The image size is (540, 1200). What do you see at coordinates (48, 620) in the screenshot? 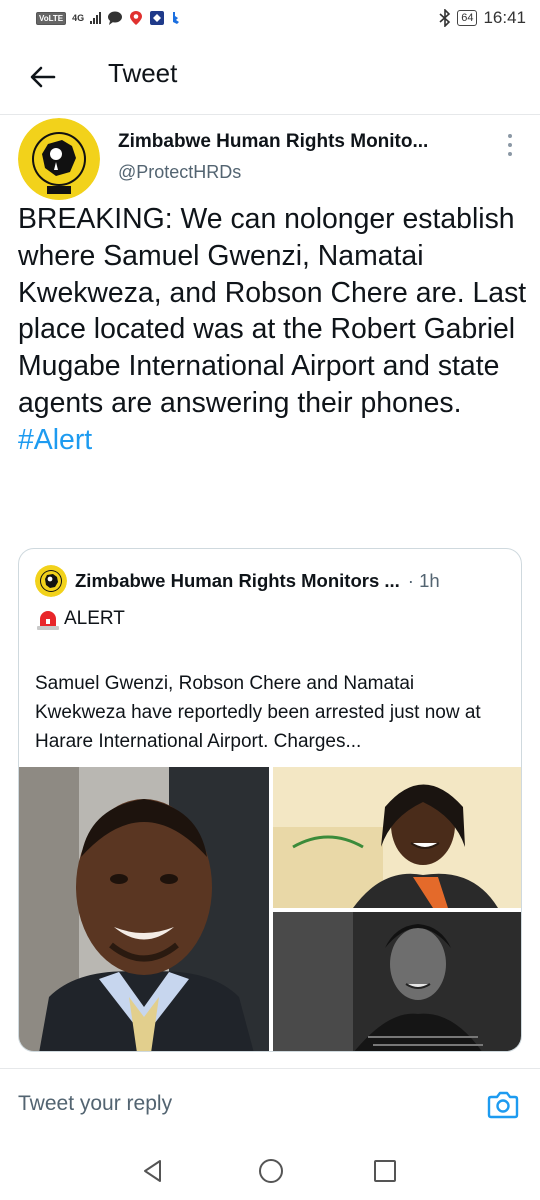
I see `siren-icon` at bounding box center [48, 620].